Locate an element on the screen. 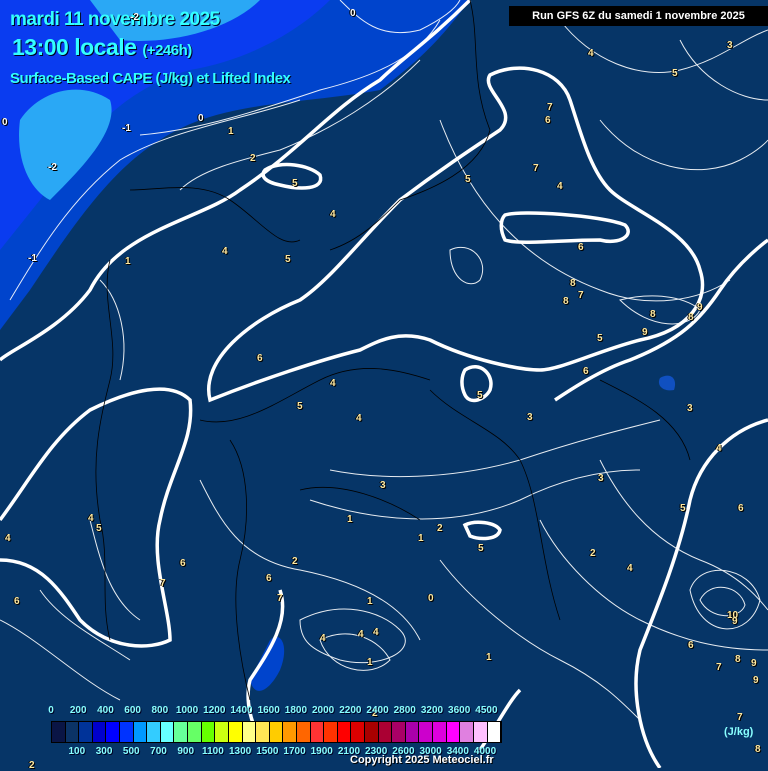  legend-tick-top: 4500 is located at coordinates (486, 710).